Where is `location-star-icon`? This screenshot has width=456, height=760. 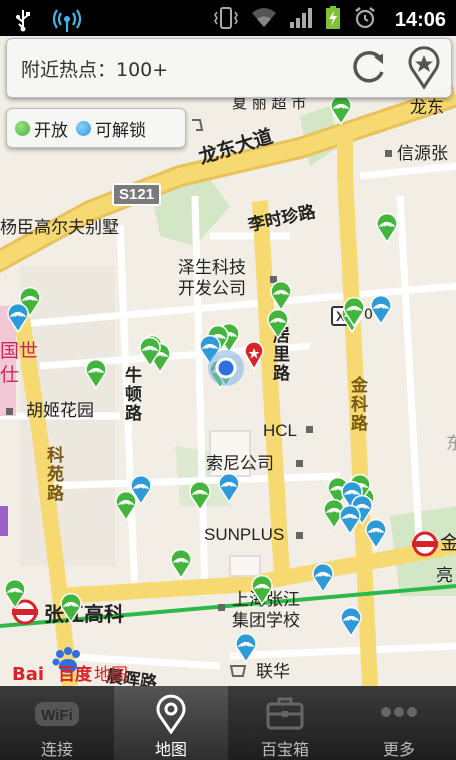
location-star-icon is located at coordinates (424, 68).